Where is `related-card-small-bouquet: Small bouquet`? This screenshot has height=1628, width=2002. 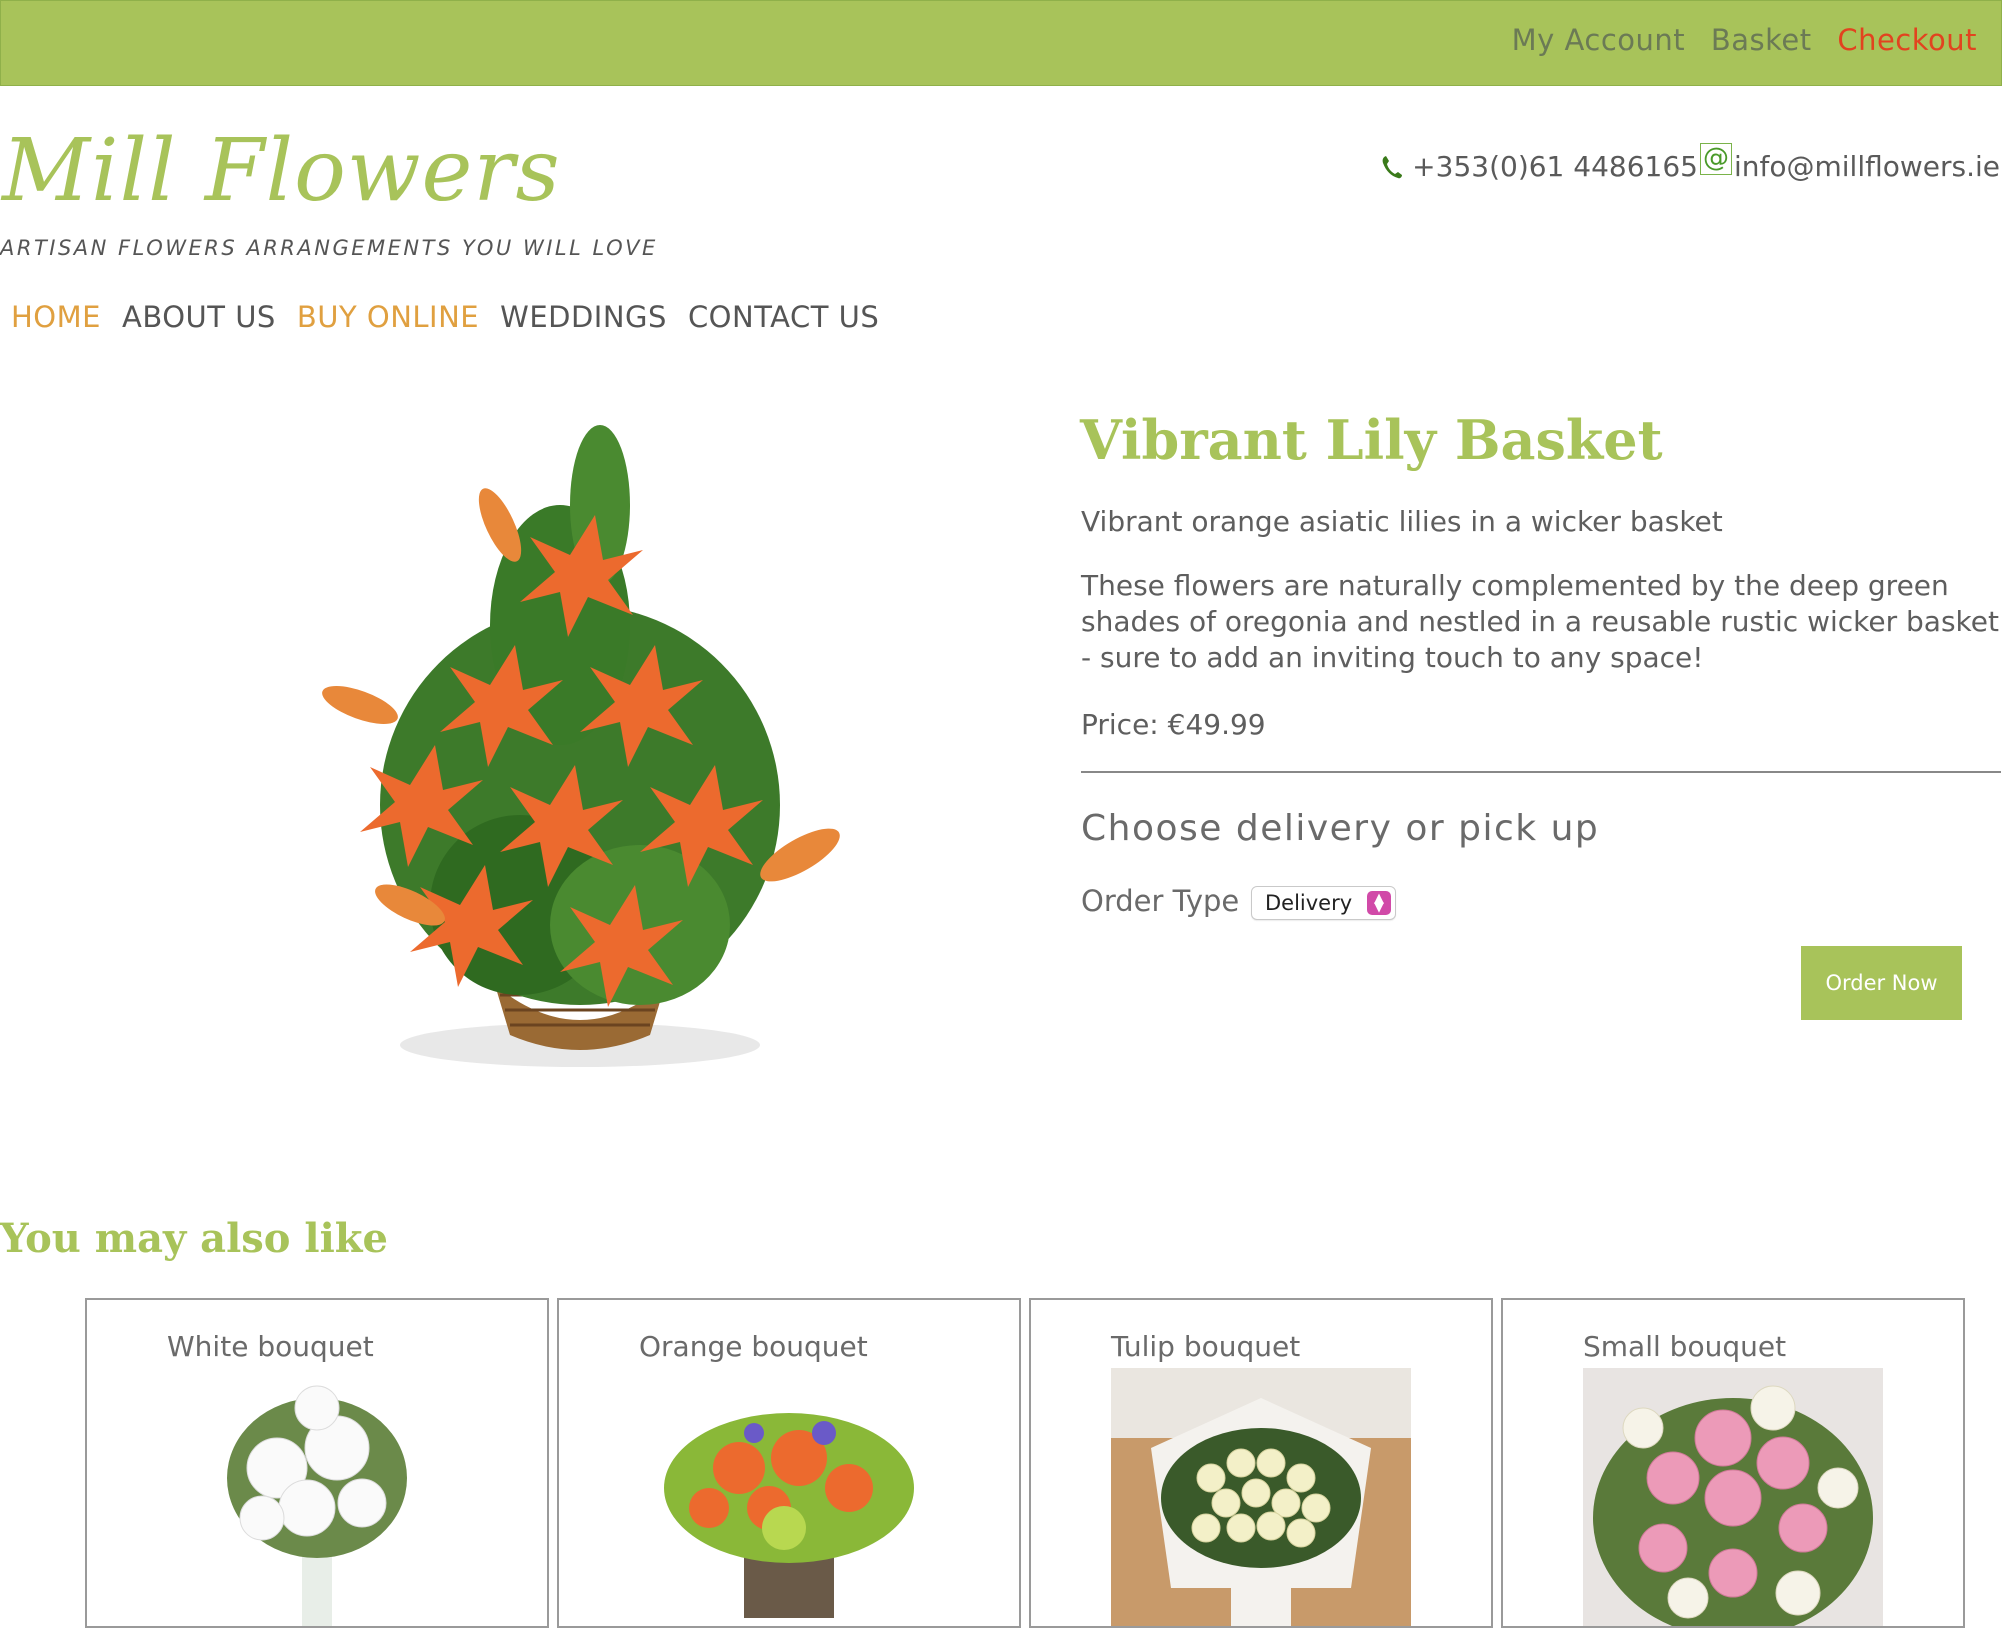 related-card-small-bouquet: Small bouquet is located at coordinates (1733, 1463).